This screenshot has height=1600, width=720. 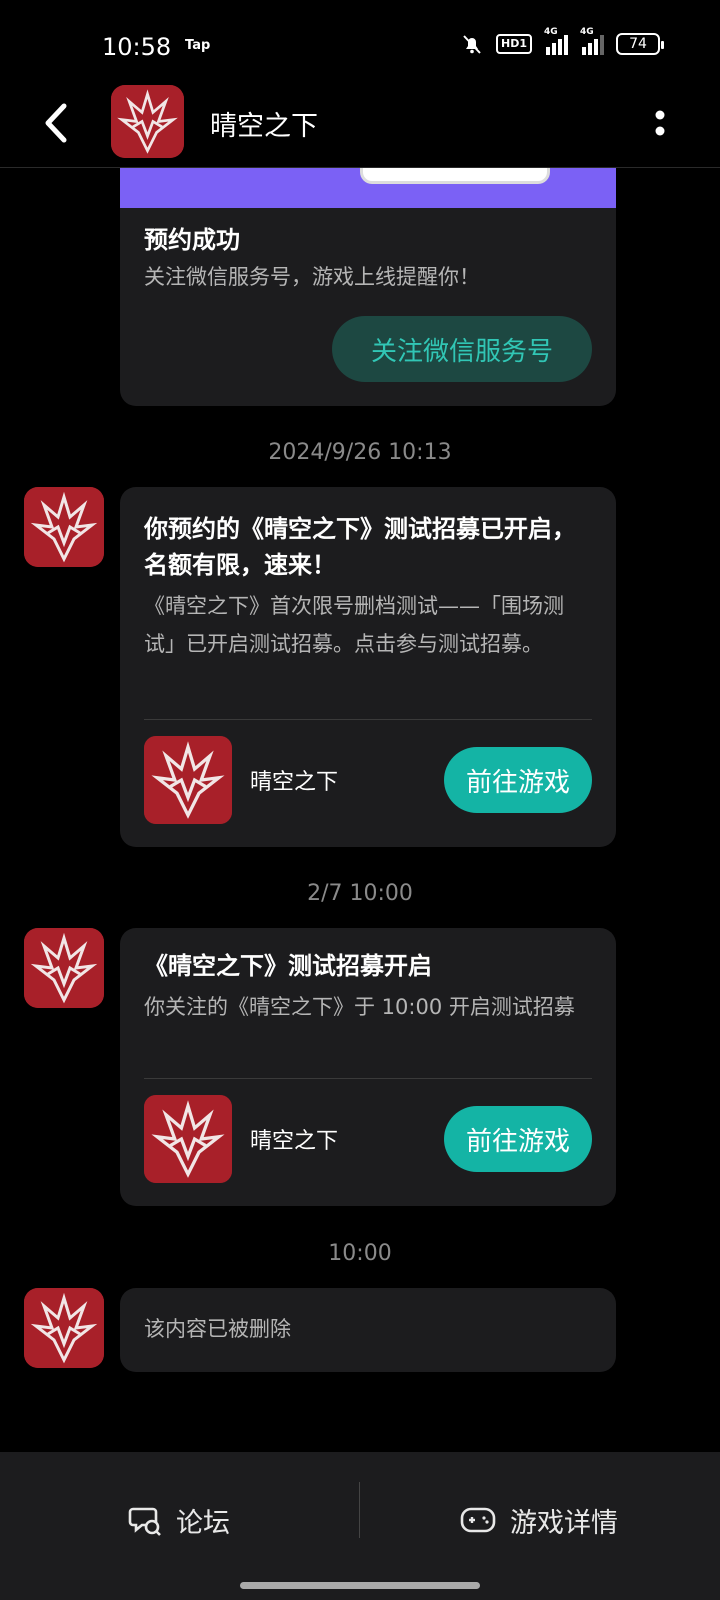 I want to click on signal-icon-2: 4G, so click(x=592, y=41).